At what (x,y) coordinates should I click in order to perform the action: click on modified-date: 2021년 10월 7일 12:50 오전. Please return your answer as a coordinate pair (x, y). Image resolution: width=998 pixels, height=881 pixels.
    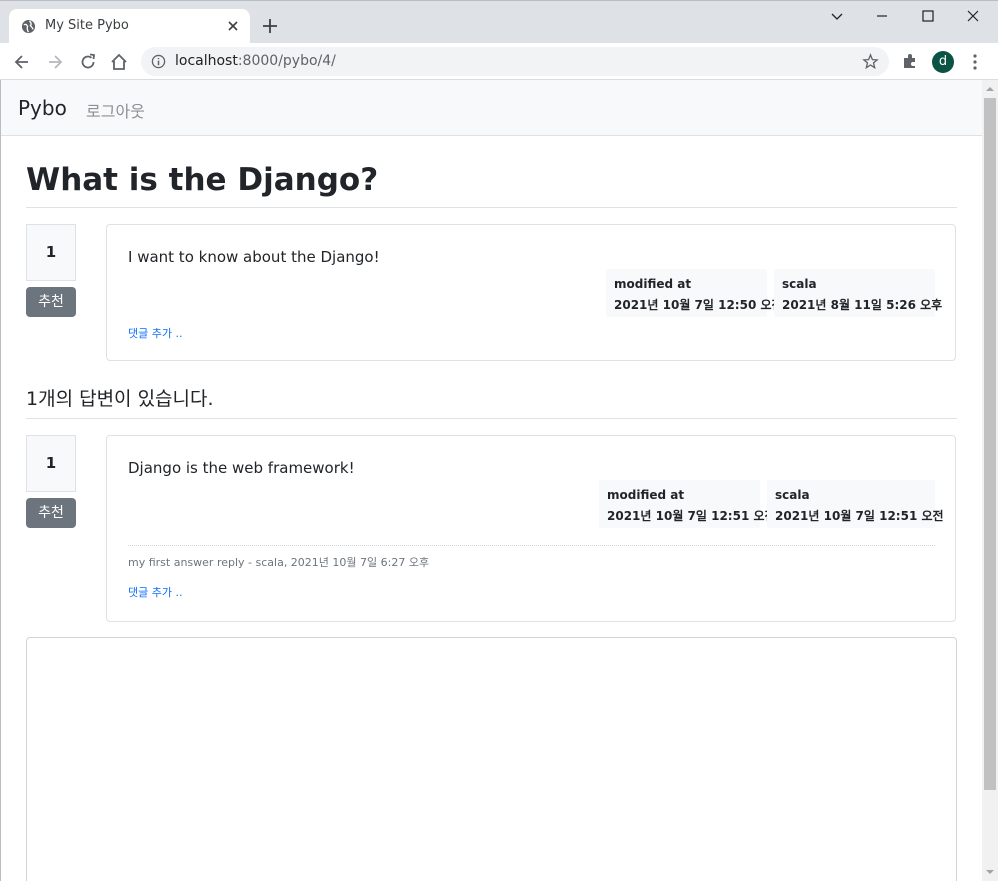
    Looking at the image, I should click on (698, 305).